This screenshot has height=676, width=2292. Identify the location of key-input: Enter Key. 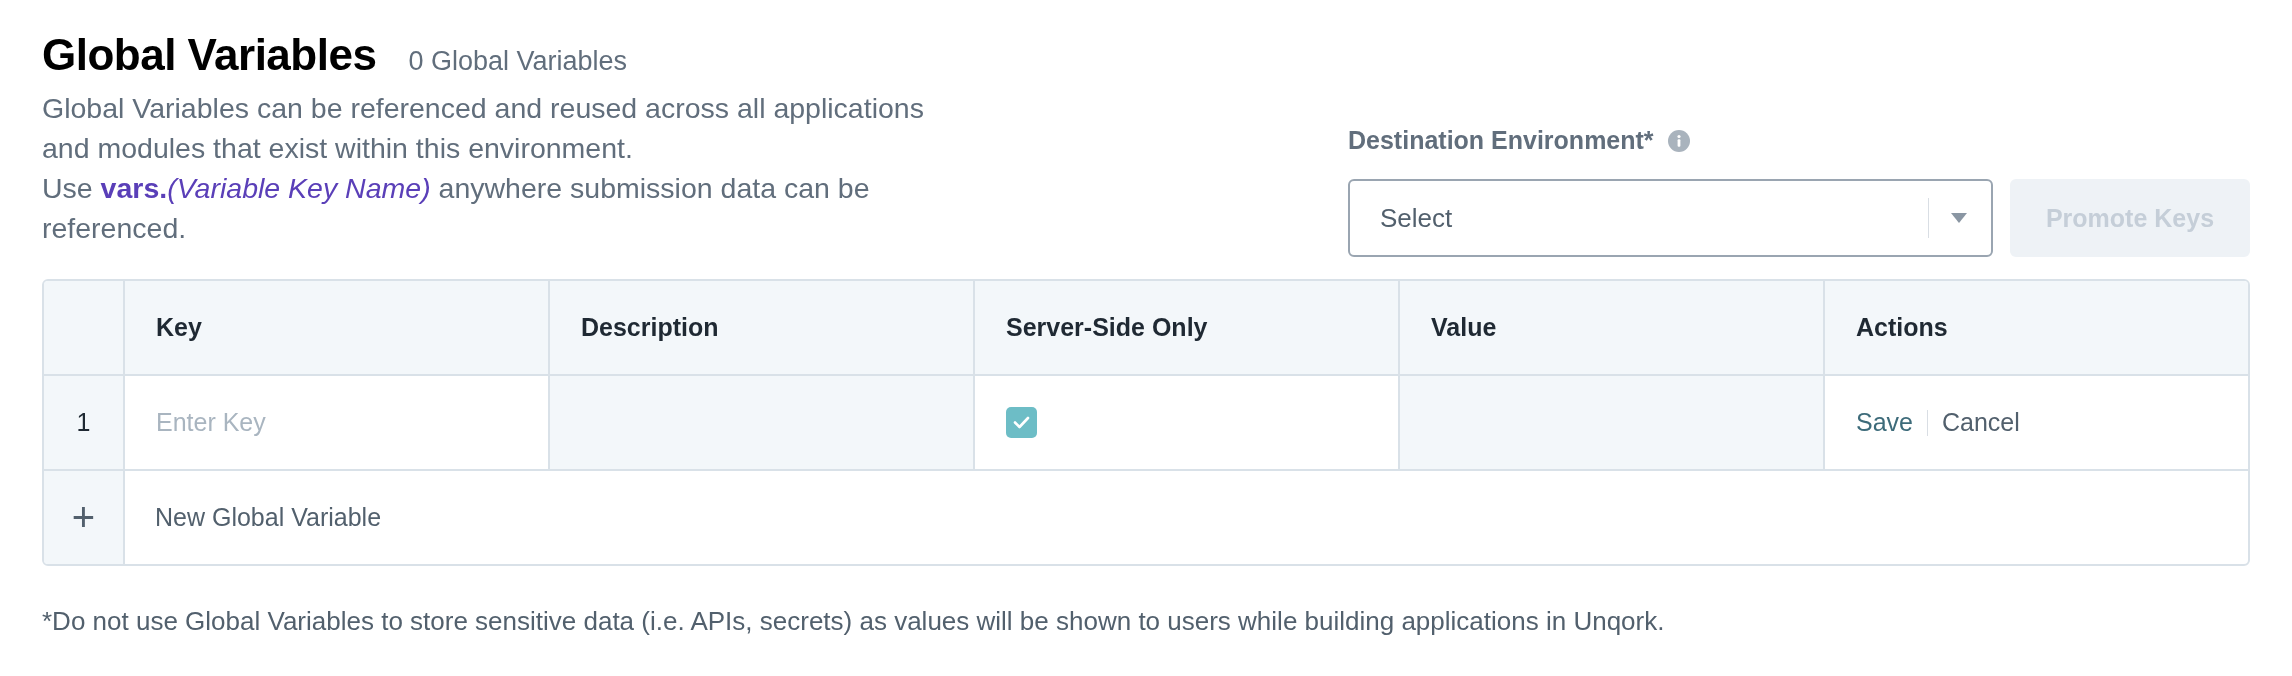
(352, 422).